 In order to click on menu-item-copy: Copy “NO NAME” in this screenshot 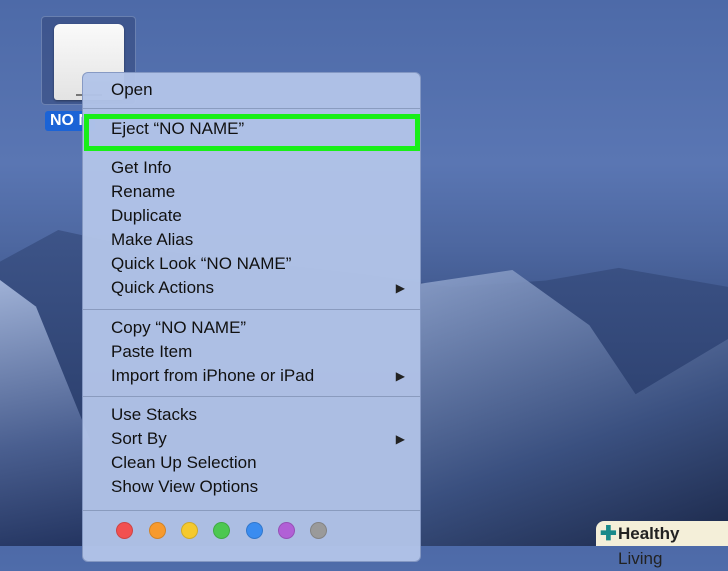, I will do `click(261, 328)`.